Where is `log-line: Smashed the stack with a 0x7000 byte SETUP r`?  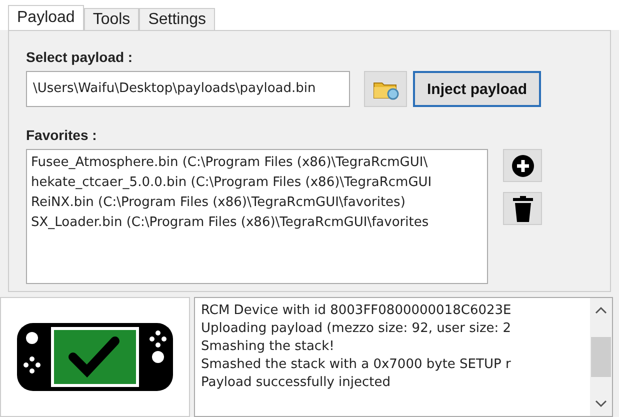
log-line: Smashed the stack with a 0x7000 byte SETUP r is located at coordinates (356, 365).